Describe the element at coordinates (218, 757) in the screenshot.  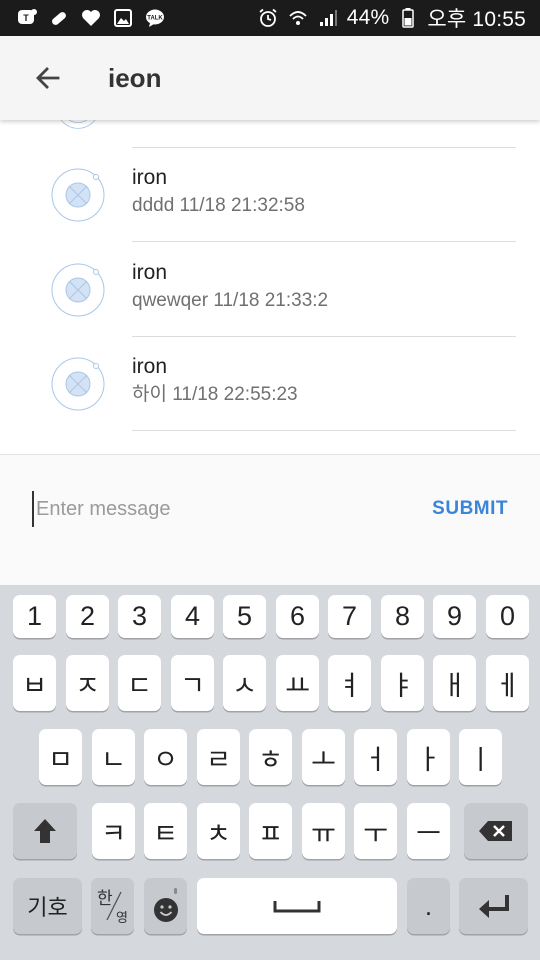
I see `key-rieul: ㄹ` at that location.